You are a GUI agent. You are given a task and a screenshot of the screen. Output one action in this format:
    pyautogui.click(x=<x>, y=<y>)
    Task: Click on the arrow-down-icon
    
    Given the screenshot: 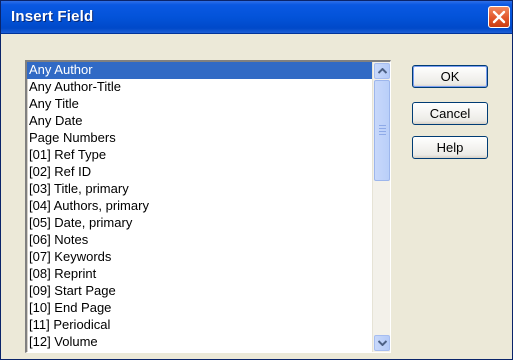 What is the action you would take?
    pyautogui.click(x=382, y=343)
    